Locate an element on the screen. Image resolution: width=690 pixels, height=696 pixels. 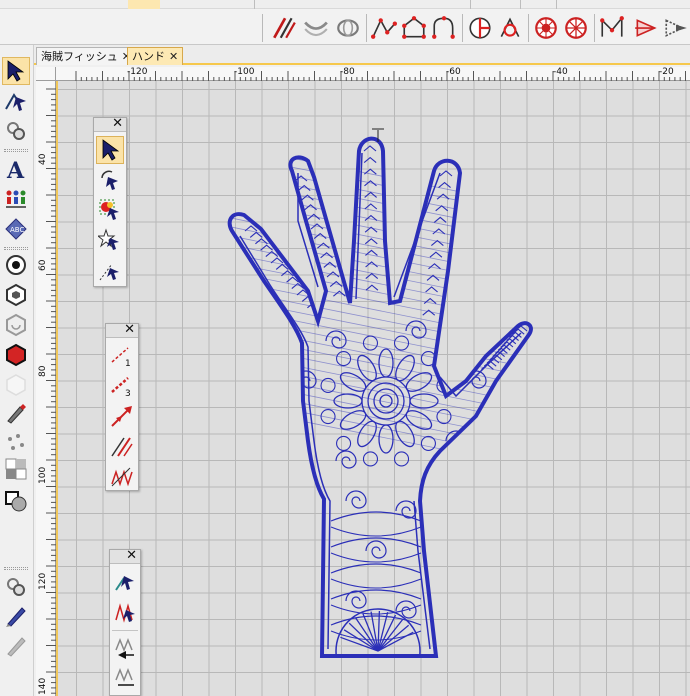
triple-run-icon: 3 is located at coordinates (122, 386).